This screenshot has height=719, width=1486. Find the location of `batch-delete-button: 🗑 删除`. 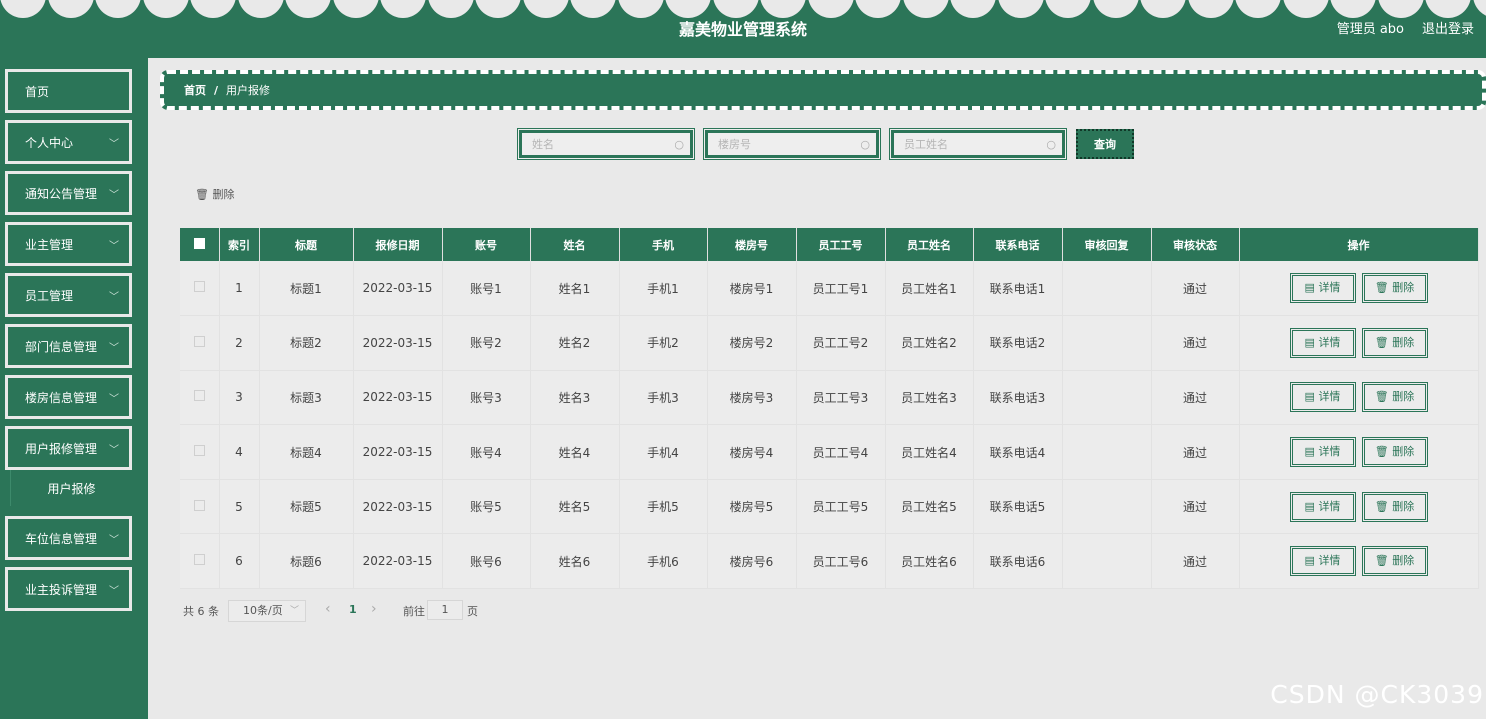

batch-delete-button: 🗑 删除 is located at coordinates (214, 194).